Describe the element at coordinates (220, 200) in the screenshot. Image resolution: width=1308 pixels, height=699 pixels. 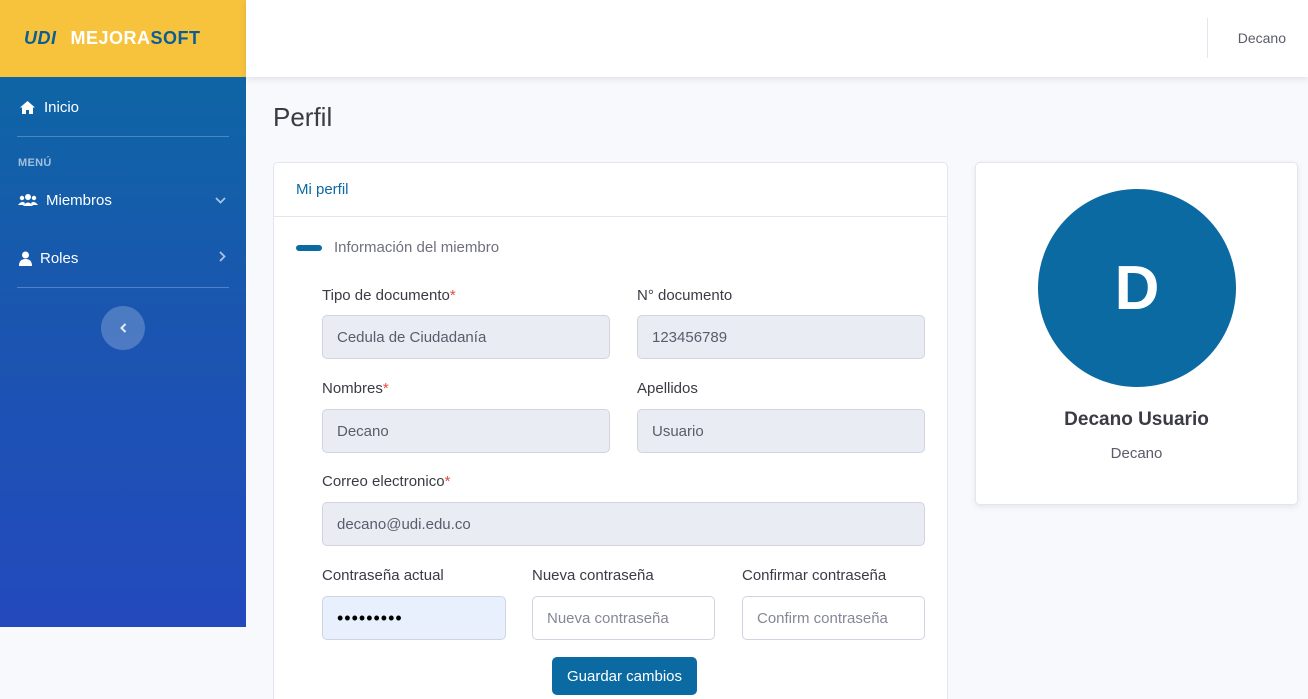
I see `chevron-down-icon` at that location.